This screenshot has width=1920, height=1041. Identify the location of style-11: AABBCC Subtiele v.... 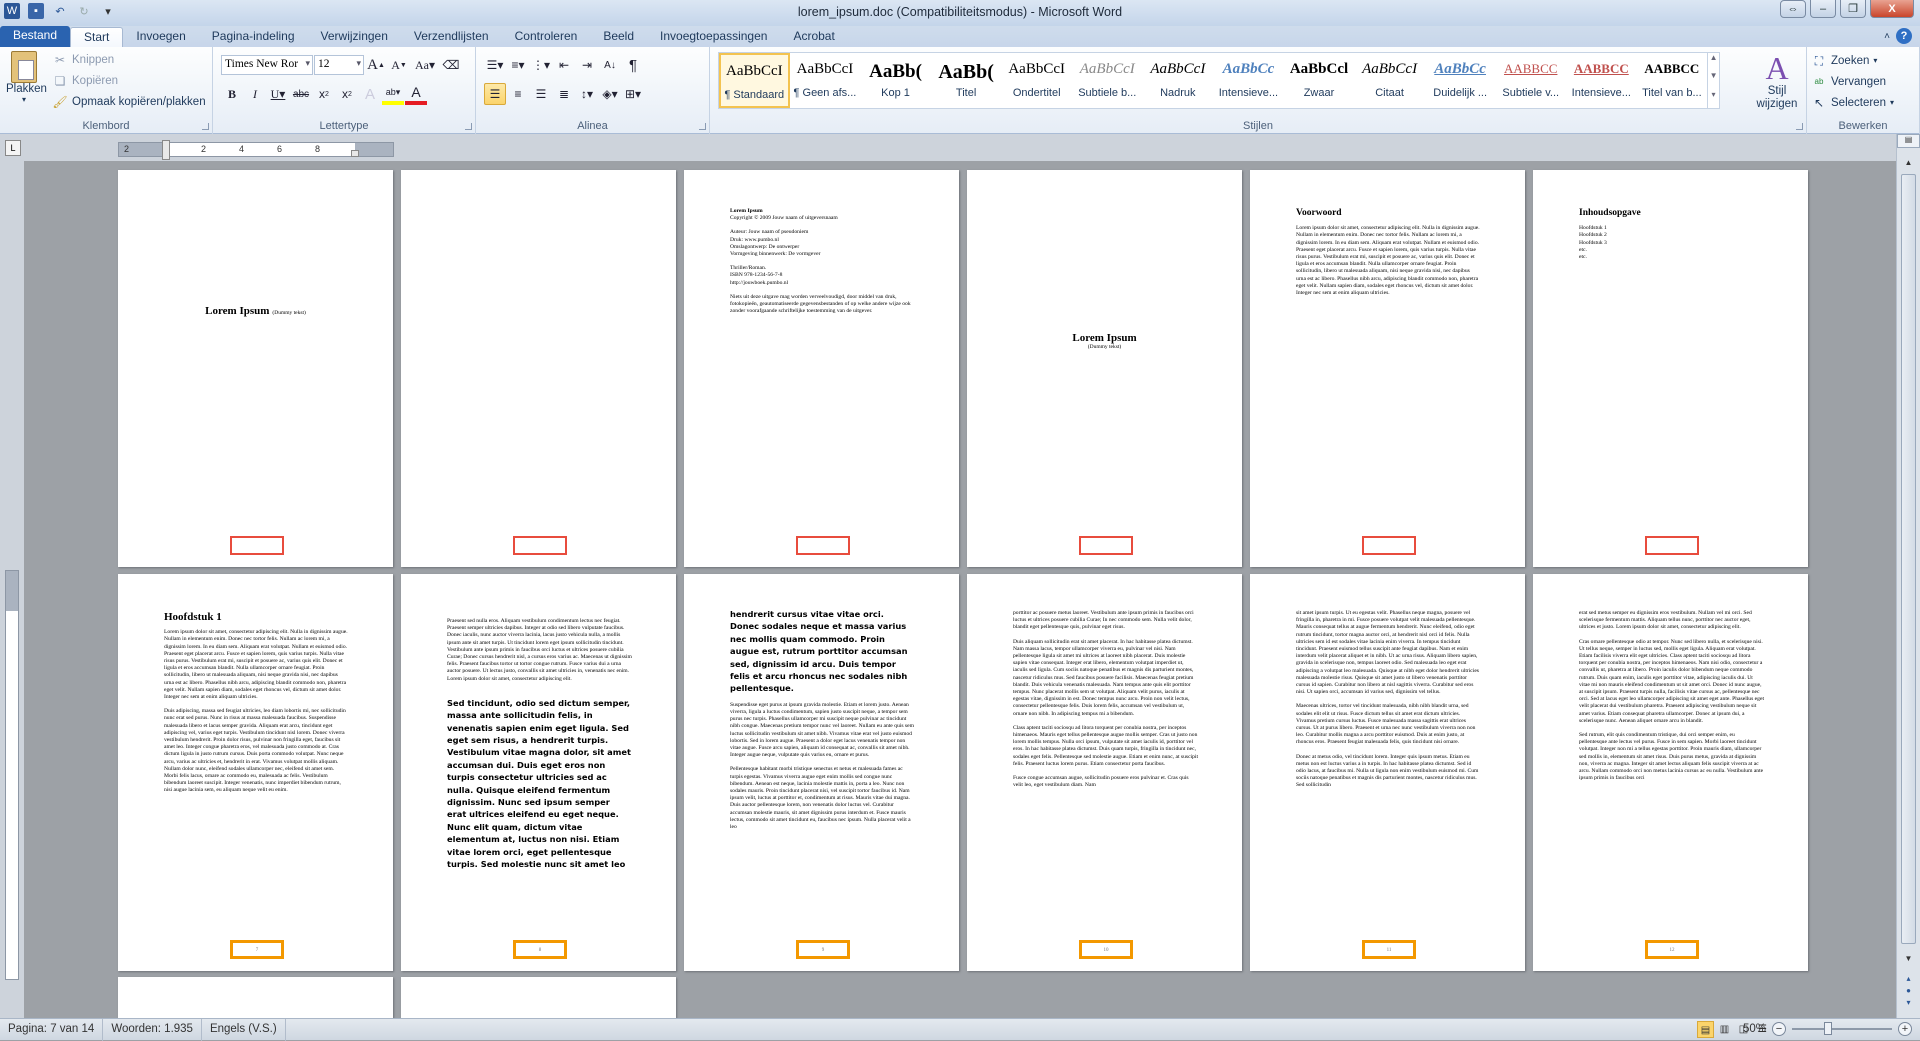
(1530, 80).